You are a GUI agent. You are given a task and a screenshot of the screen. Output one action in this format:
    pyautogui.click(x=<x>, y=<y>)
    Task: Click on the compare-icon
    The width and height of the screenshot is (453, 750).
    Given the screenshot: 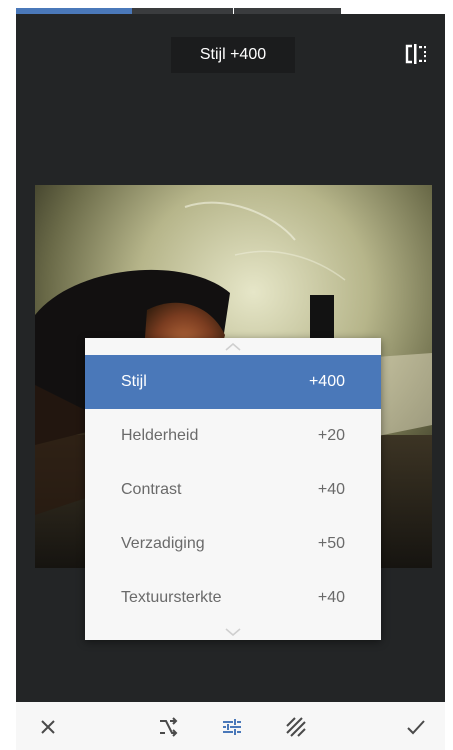 What is the action you would take?
    pyautogui.click(x=416, y=54)
    